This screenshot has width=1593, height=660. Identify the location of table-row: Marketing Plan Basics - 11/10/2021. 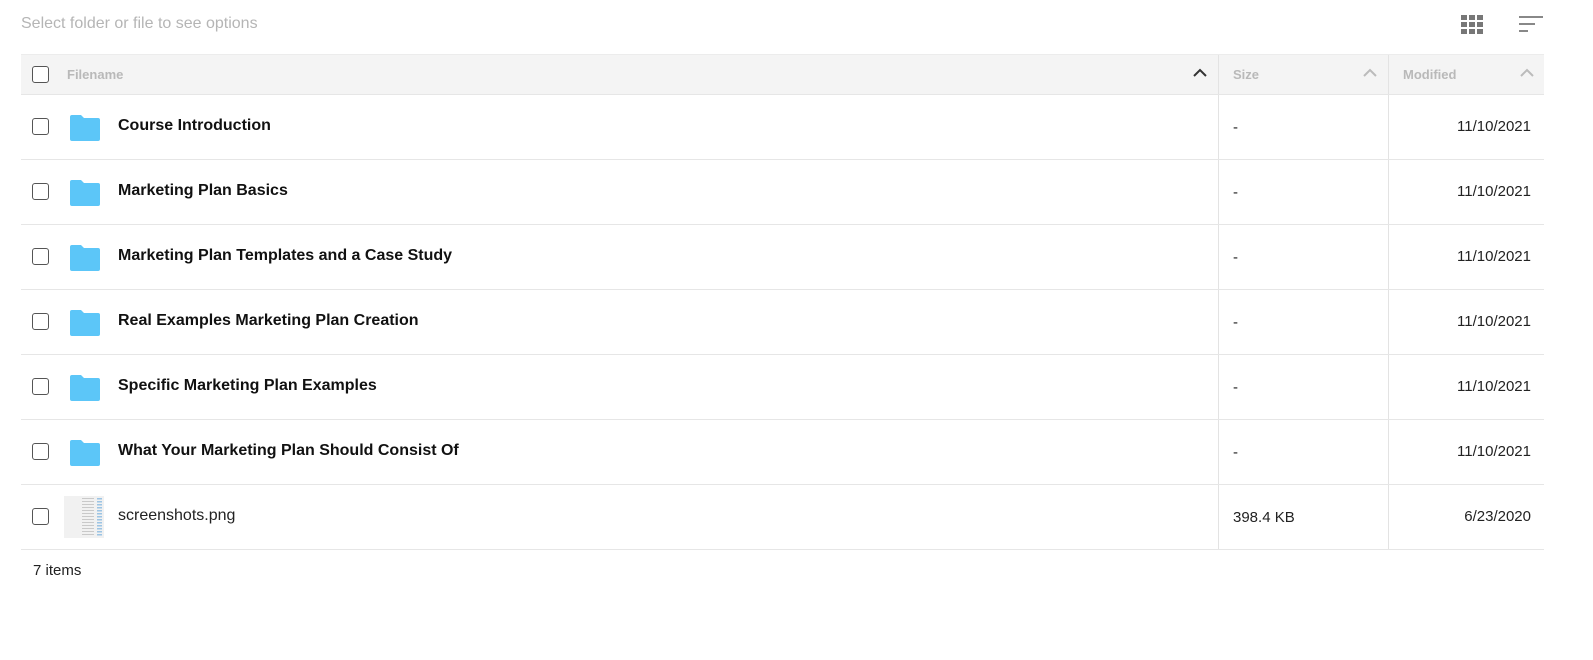
(782, 192).